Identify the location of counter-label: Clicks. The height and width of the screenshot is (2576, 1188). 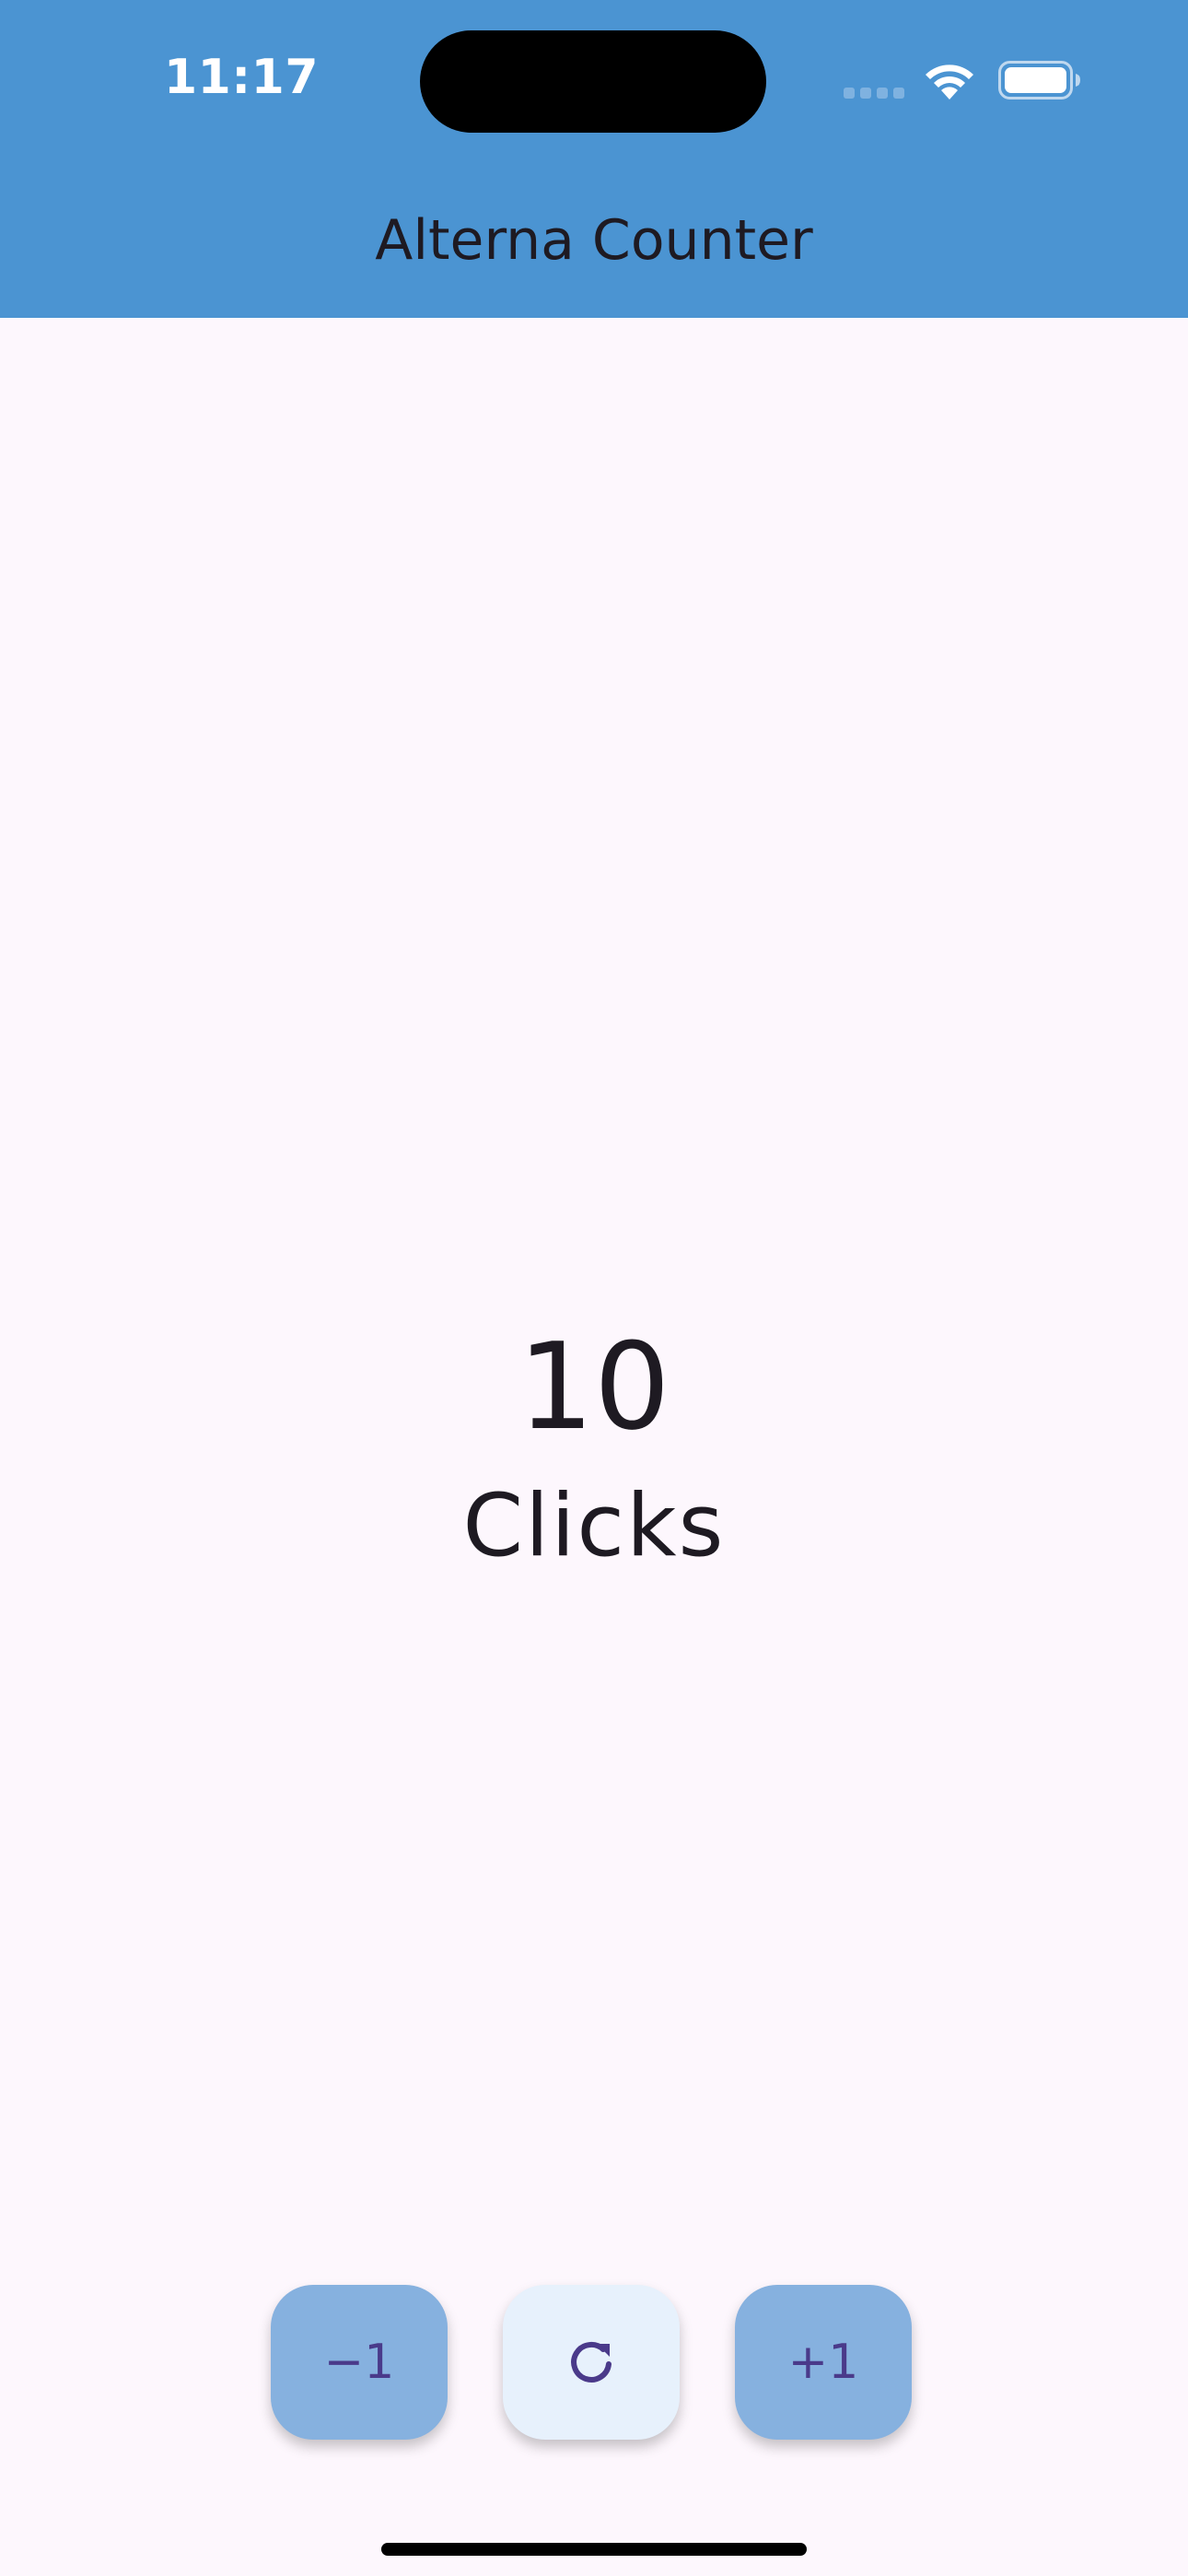
(594, 1526).